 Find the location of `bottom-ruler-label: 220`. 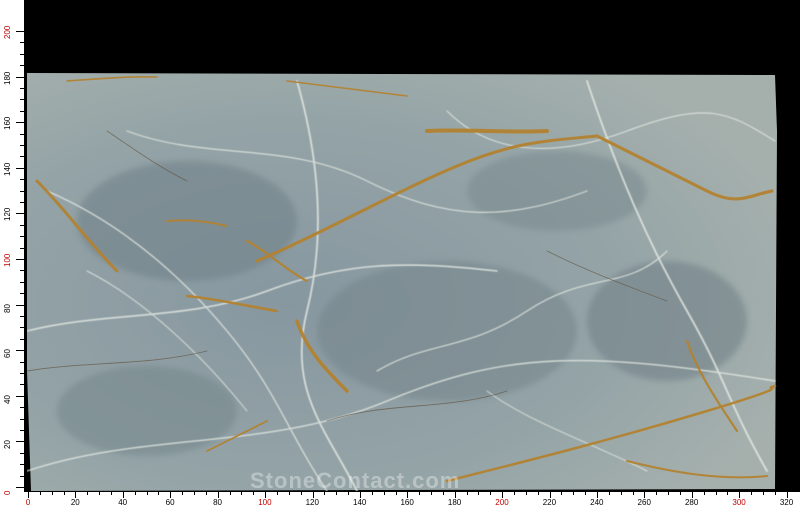

bottom-ruler-label: 220 is located at coordinates (549, 502).